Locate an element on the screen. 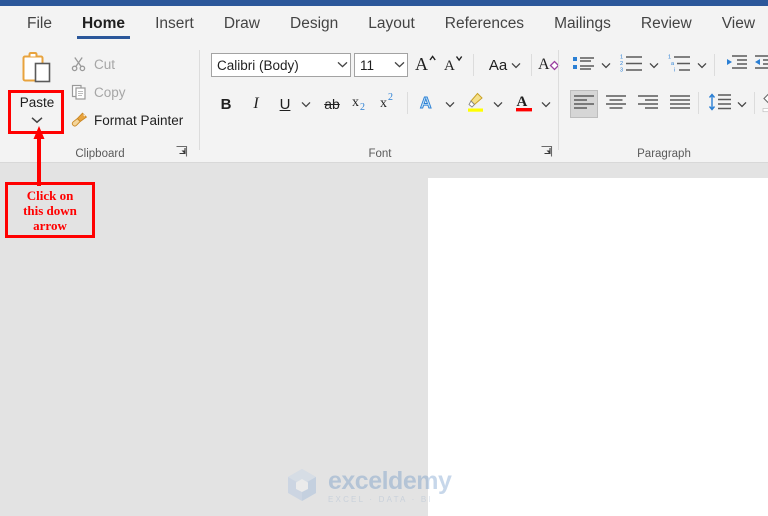 The height and width of the screenshot is (516, 768). increase-font-size-button: A is located at coordinates (426, 65).